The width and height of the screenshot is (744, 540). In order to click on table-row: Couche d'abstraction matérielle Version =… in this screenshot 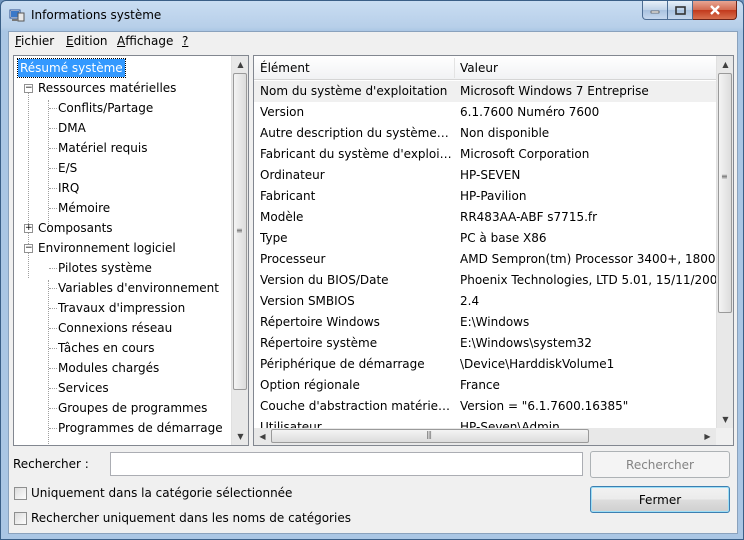, I will do `click(485, 406)`.